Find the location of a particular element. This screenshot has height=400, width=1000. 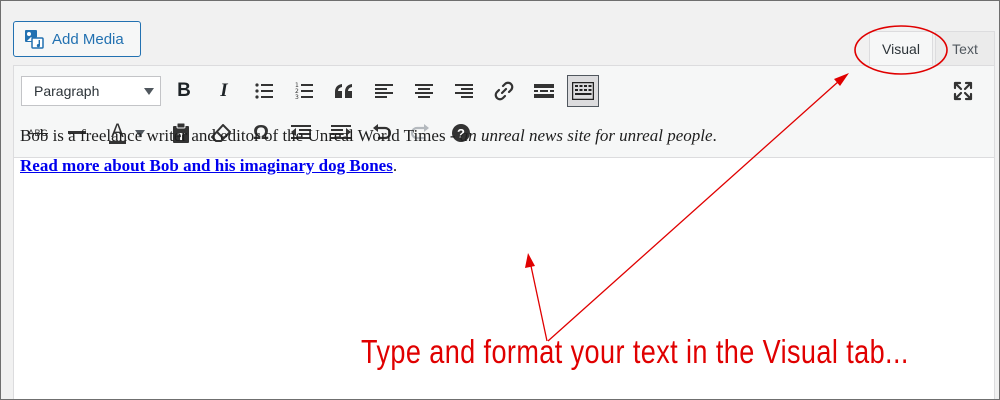

chevron-down-icon is located at coordinates (149, 91).